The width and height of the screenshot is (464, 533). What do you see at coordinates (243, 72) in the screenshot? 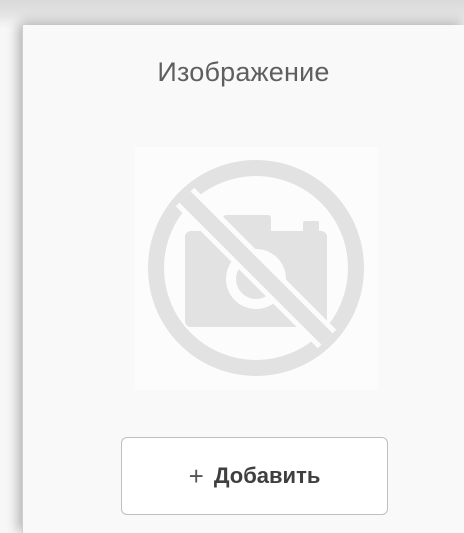
I see `panel-title: Изображение` at bounding box center [243, 72].